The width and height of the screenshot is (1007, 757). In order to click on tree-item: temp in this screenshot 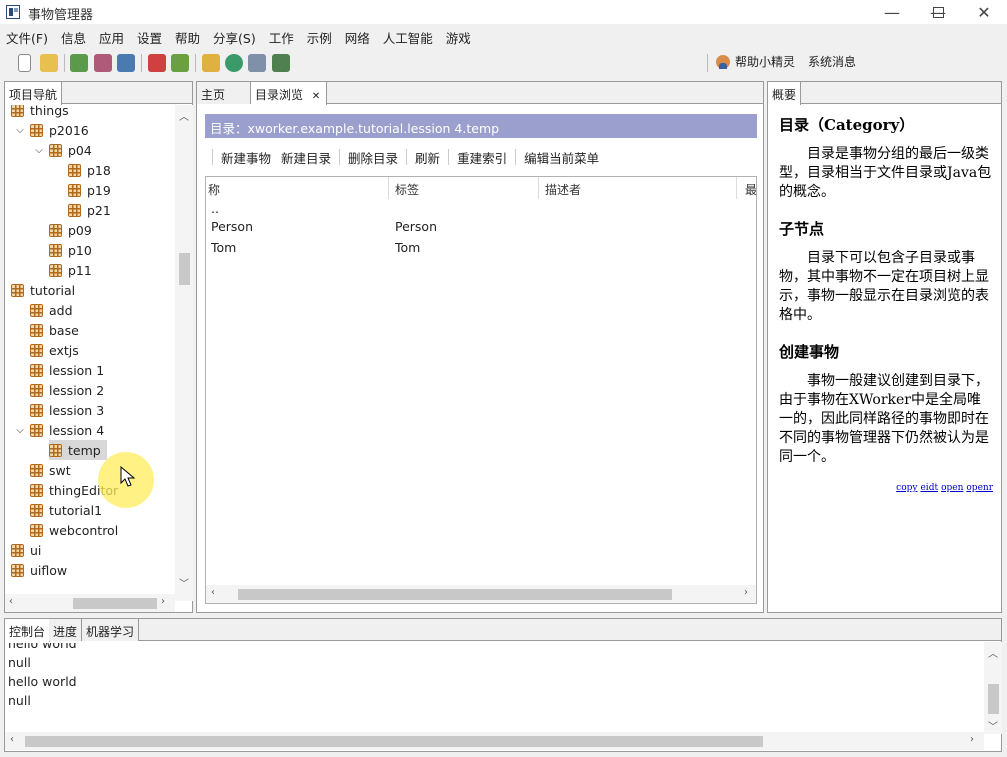, I will do `click(78, 450)`.